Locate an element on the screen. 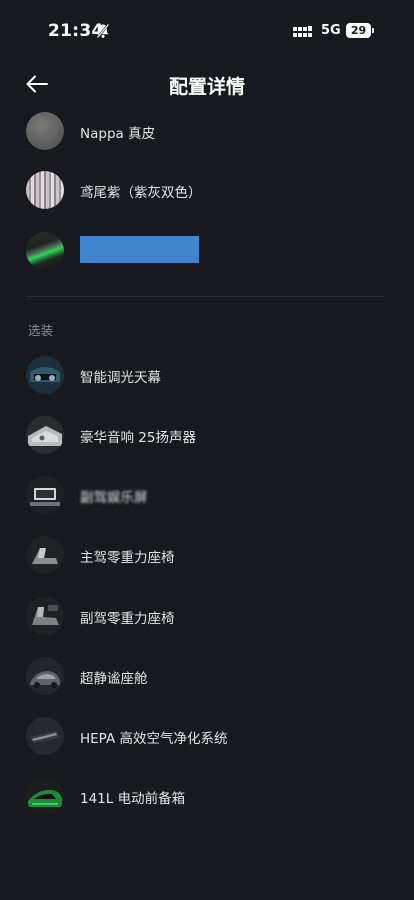 The image size is (414, 900). speaker-thumbnail-icon is located at coordinates (45, 435).